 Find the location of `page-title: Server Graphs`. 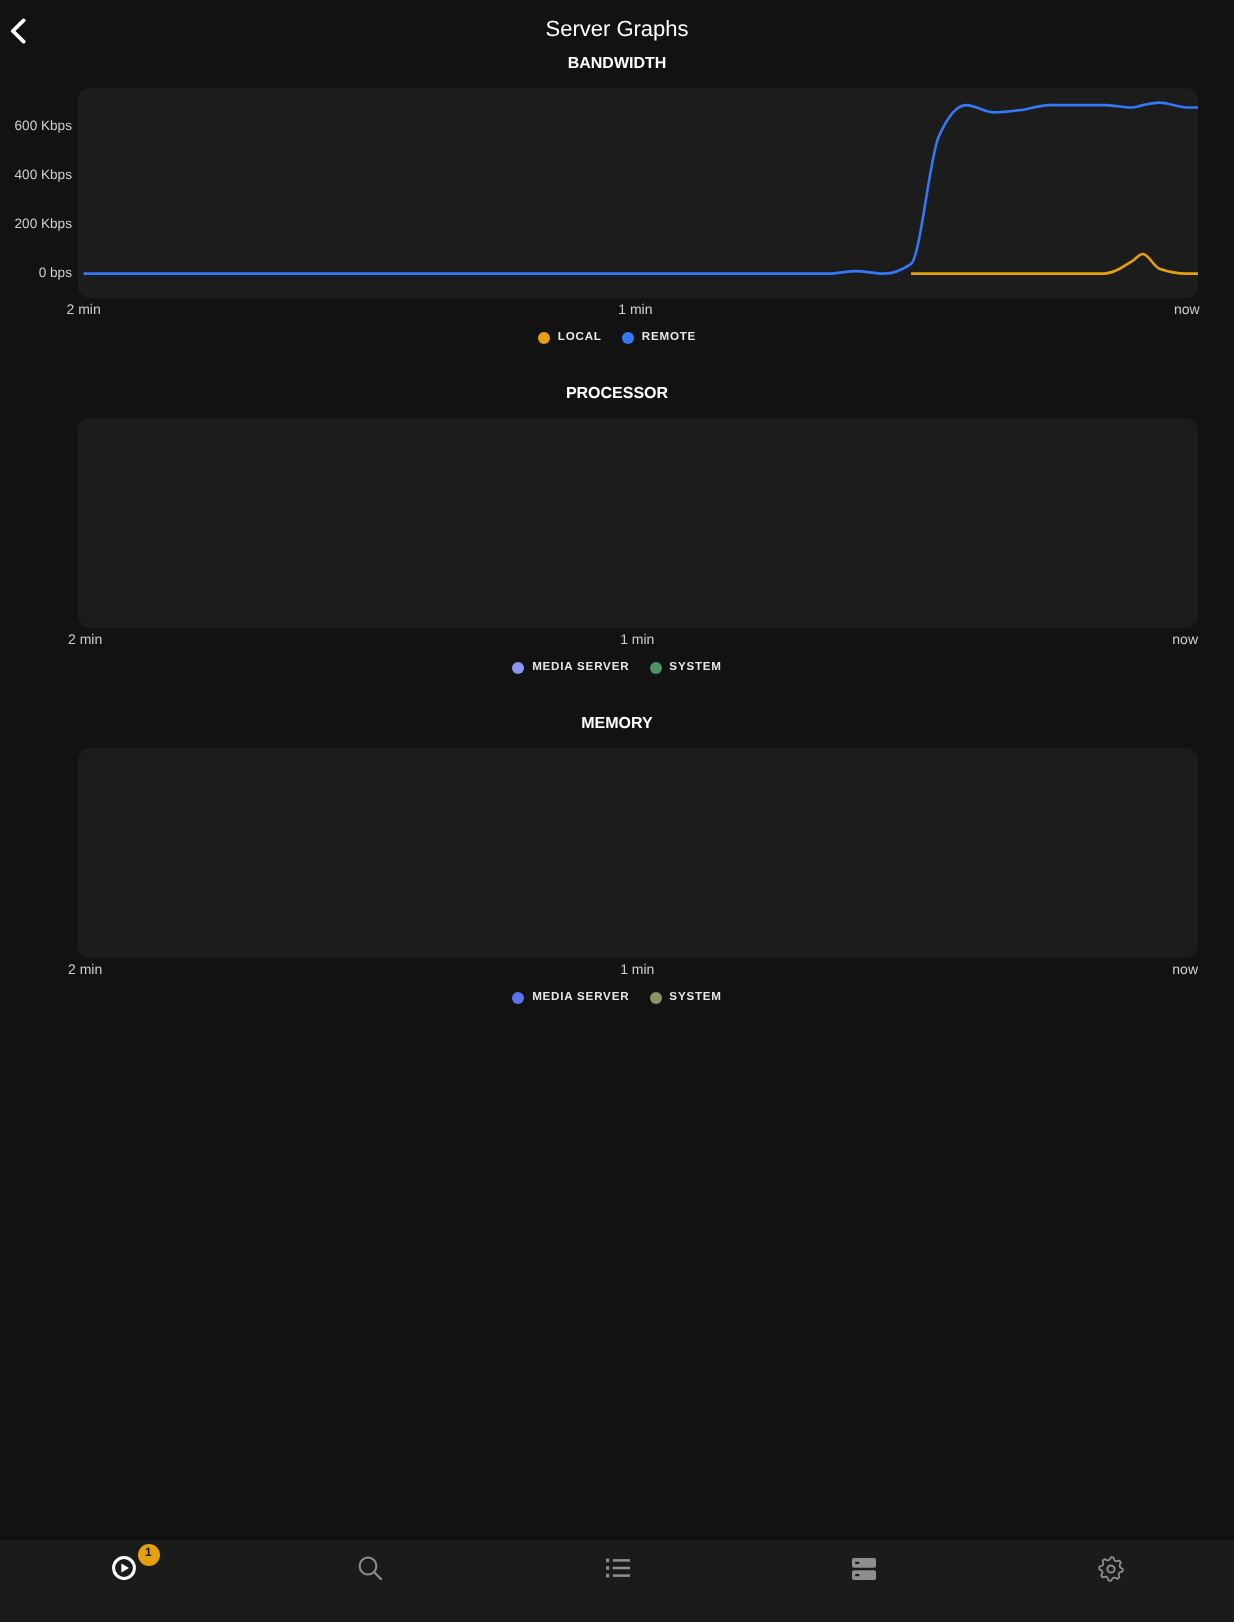

page-title: Server Graphs is located at coordinates (617, 30).